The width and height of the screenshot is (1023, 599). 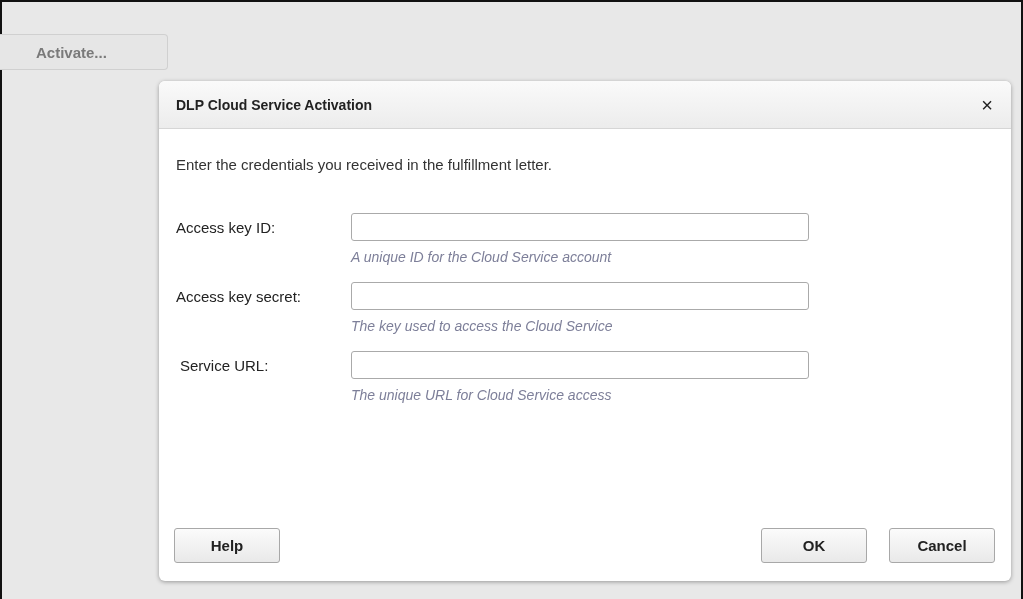 I want to click on help-button: Help, so click(x=227, y=545).